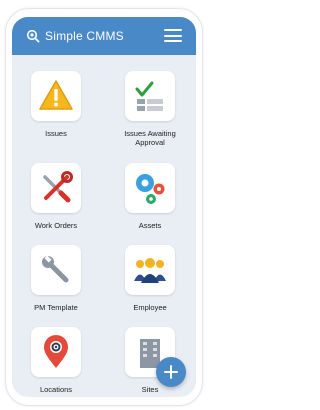 This screenshot has width=320, height=410. Describe the element at coordinates (150, 138) in the screenshot. I see `tile-label: Issues Awaiting Approval` at that location.